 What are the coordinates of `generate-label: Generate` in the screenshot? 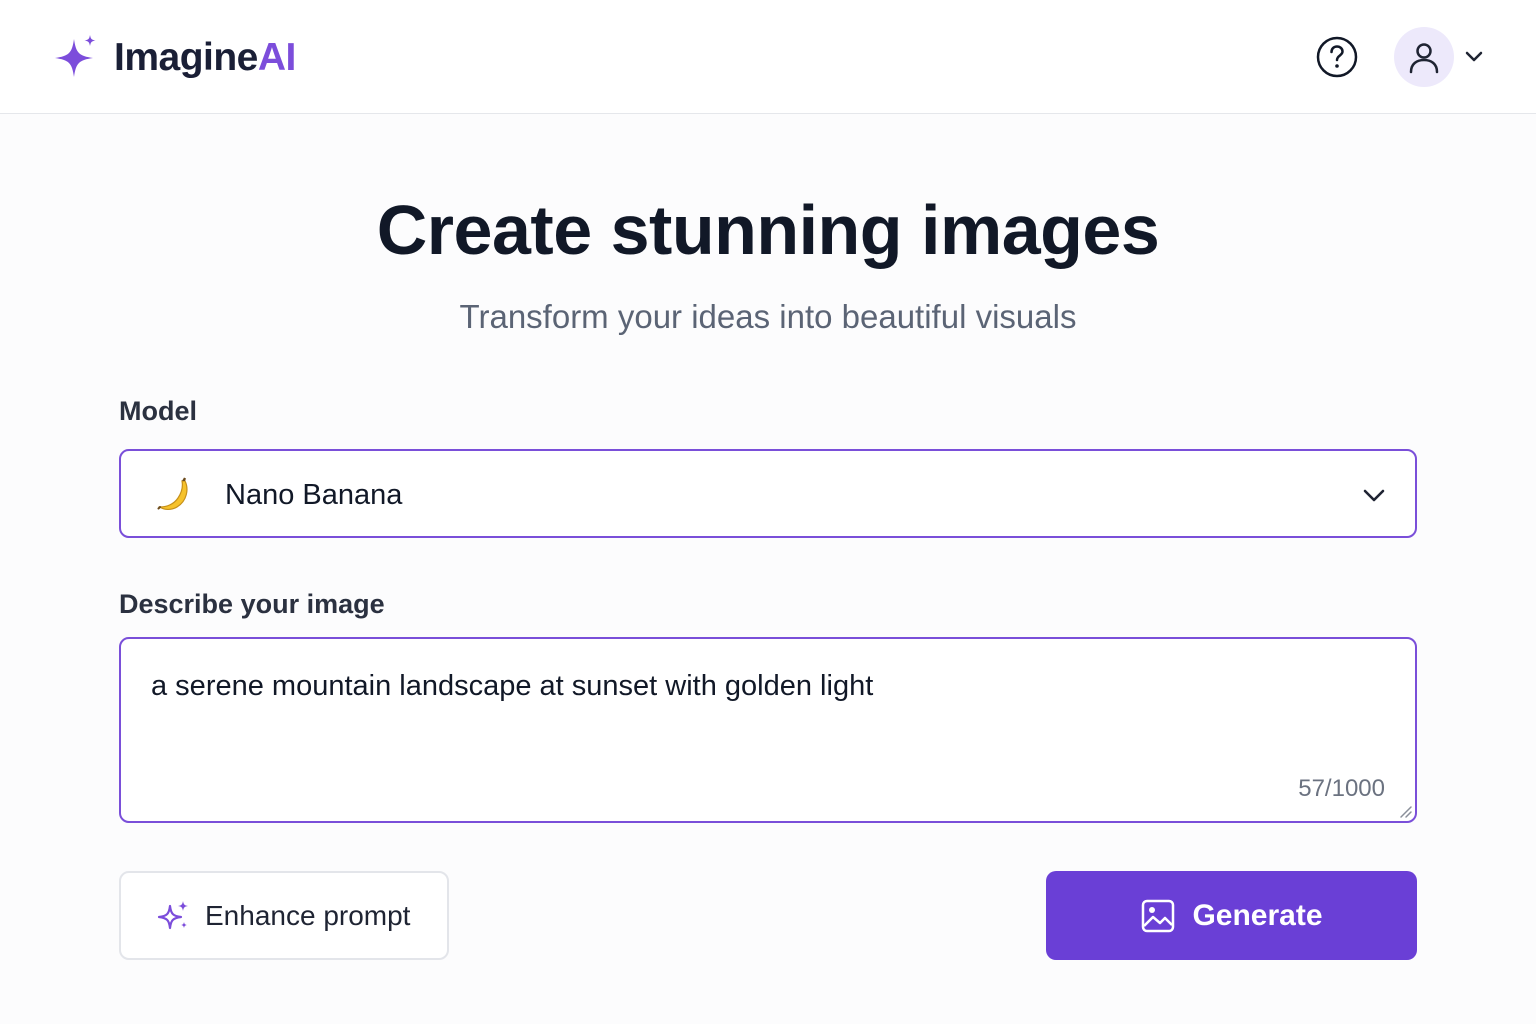 It's located at (1257, 915).